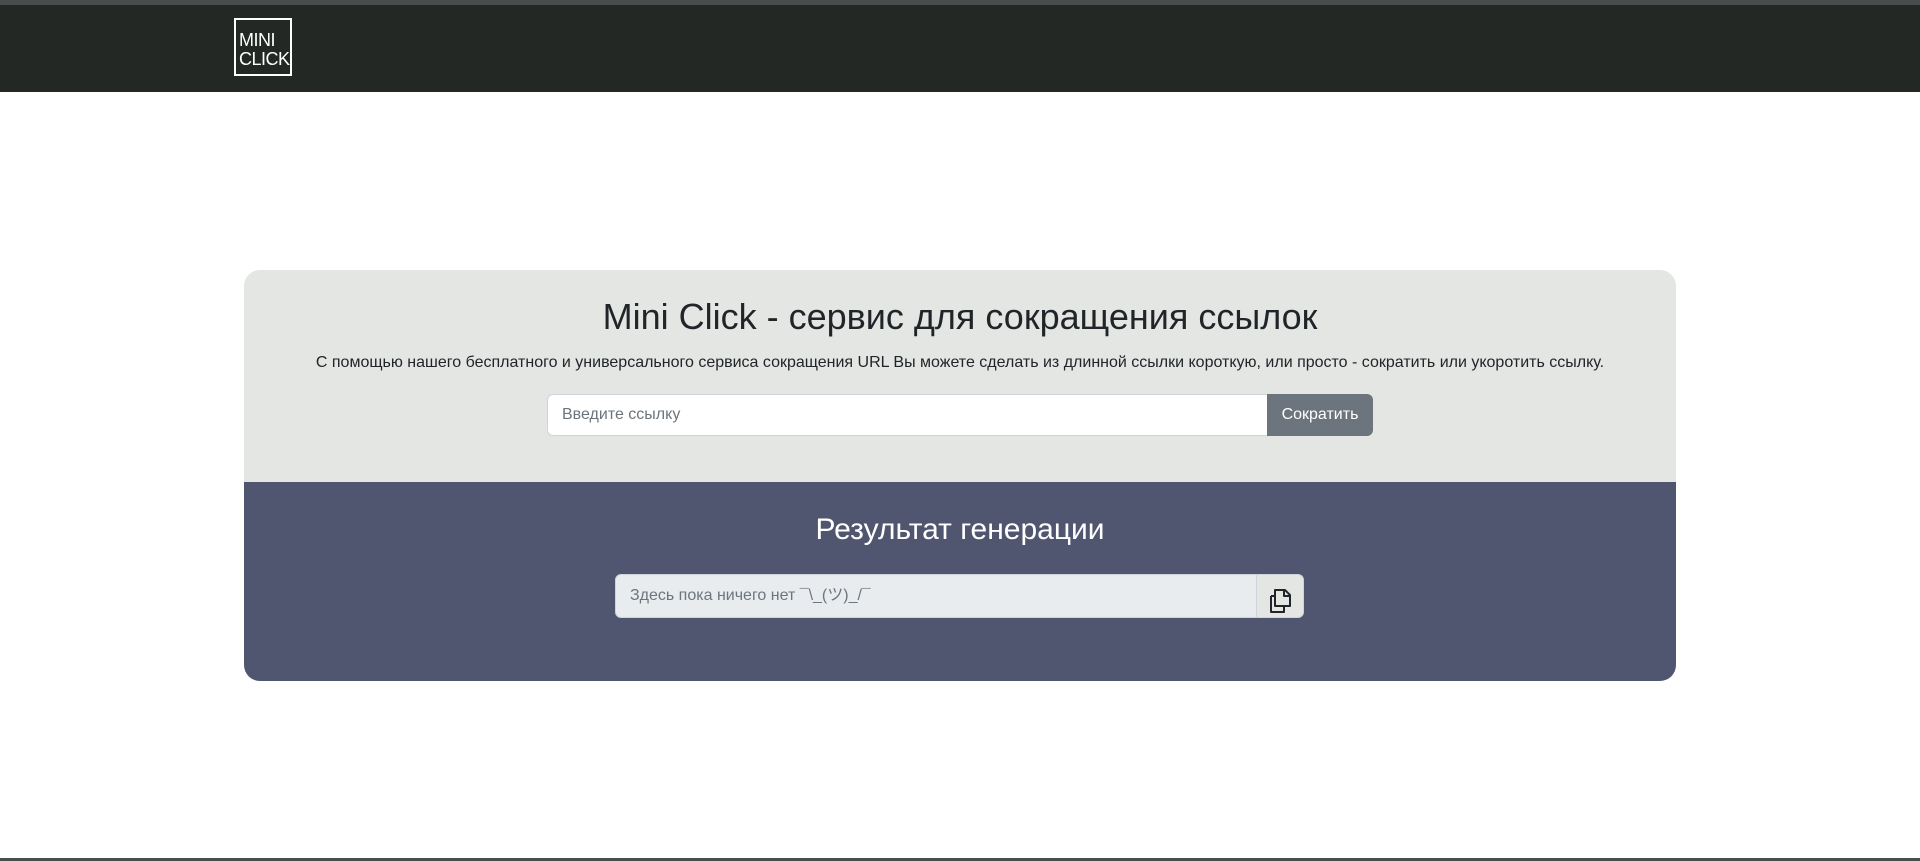 The image size is (1920, 861). What do you see at coordinates (907, 415) in the screenshot?
I see `url-input` at bounding box center [907, 415].